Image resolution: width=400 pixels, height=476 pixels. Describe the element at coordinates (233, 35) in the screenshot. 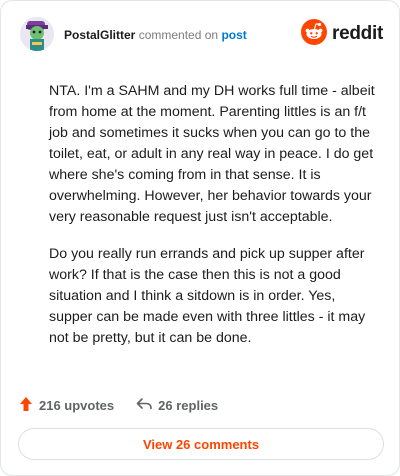

I see `post-link: post` at that location.